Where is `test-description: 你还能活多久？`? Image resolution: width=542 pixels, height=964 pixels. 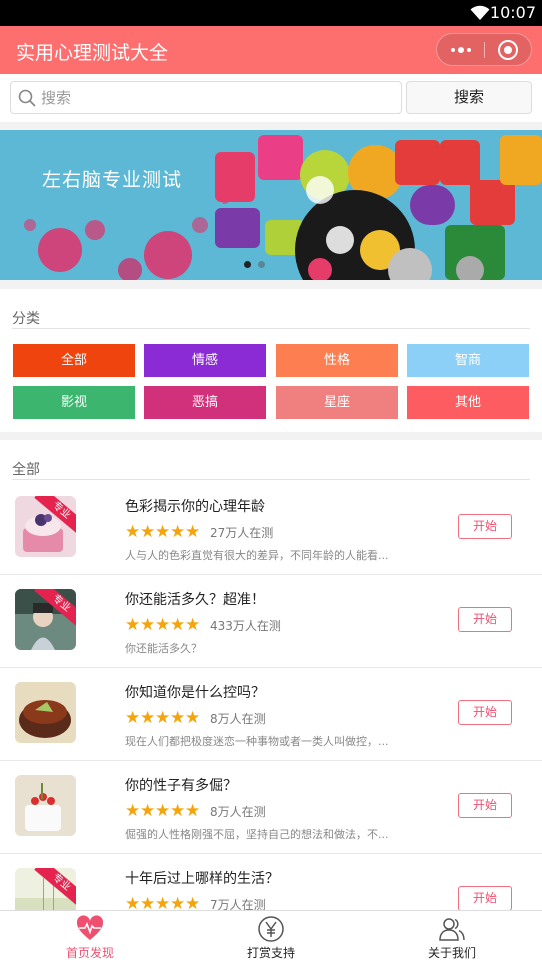 test-description: 你还能活多久？ is located at coordinates (163, 648).